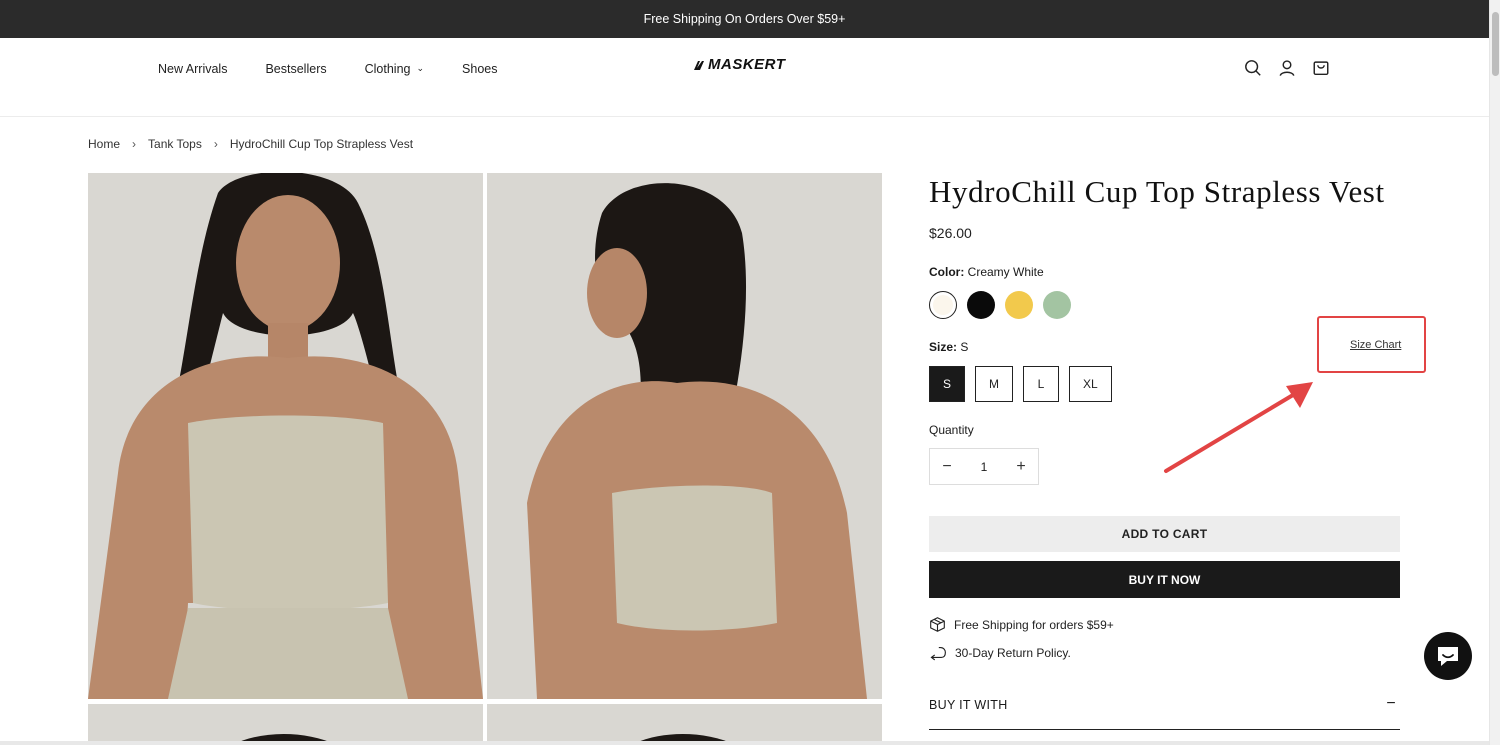  Describe the element at coordinates (699, 65) in the screenshot. I see `logo-mark-icon` at that location.